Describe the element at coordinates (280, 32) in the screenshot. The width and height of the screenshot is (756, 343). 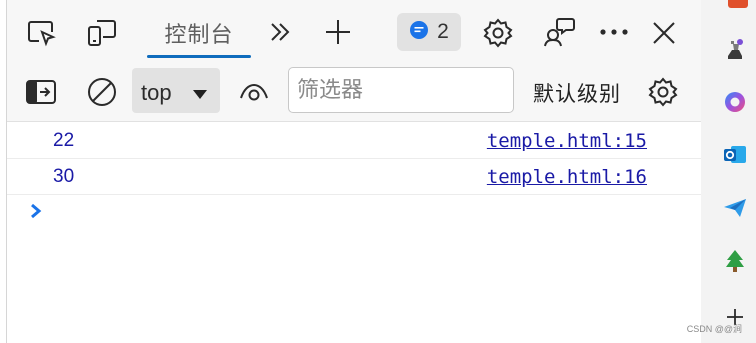
I see `more-tabs-icon` at that location.